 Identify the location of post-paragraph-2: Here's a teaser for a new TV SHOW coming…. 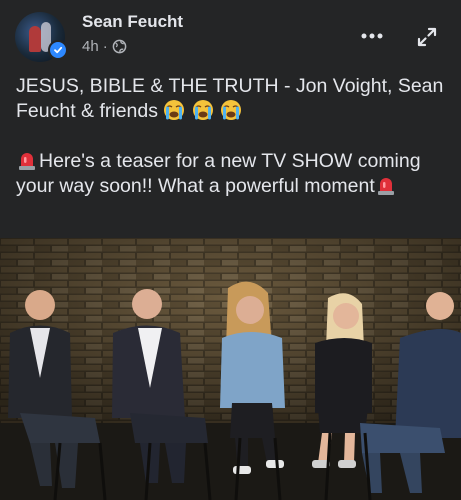
(231, 174).